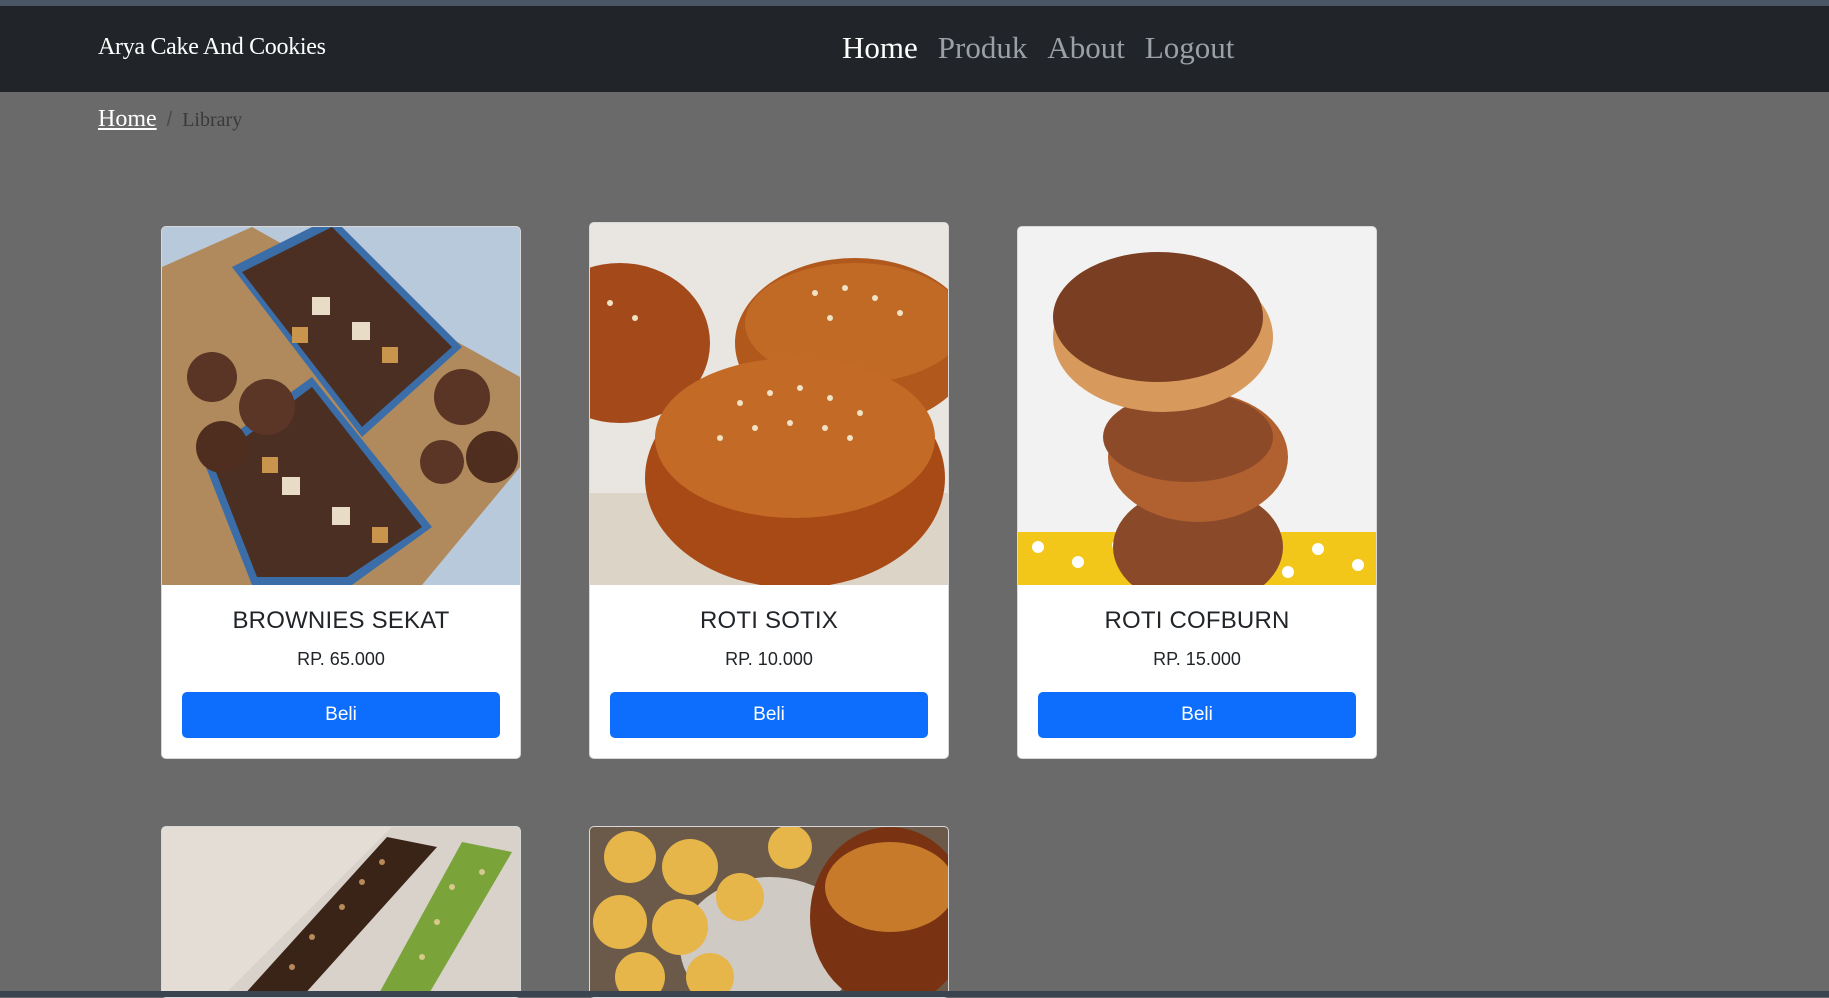 Image resolution: width=1829 pixels, height=998 pixels. I want to click on coffee-bun-stack-photo, so click(1197, 406).